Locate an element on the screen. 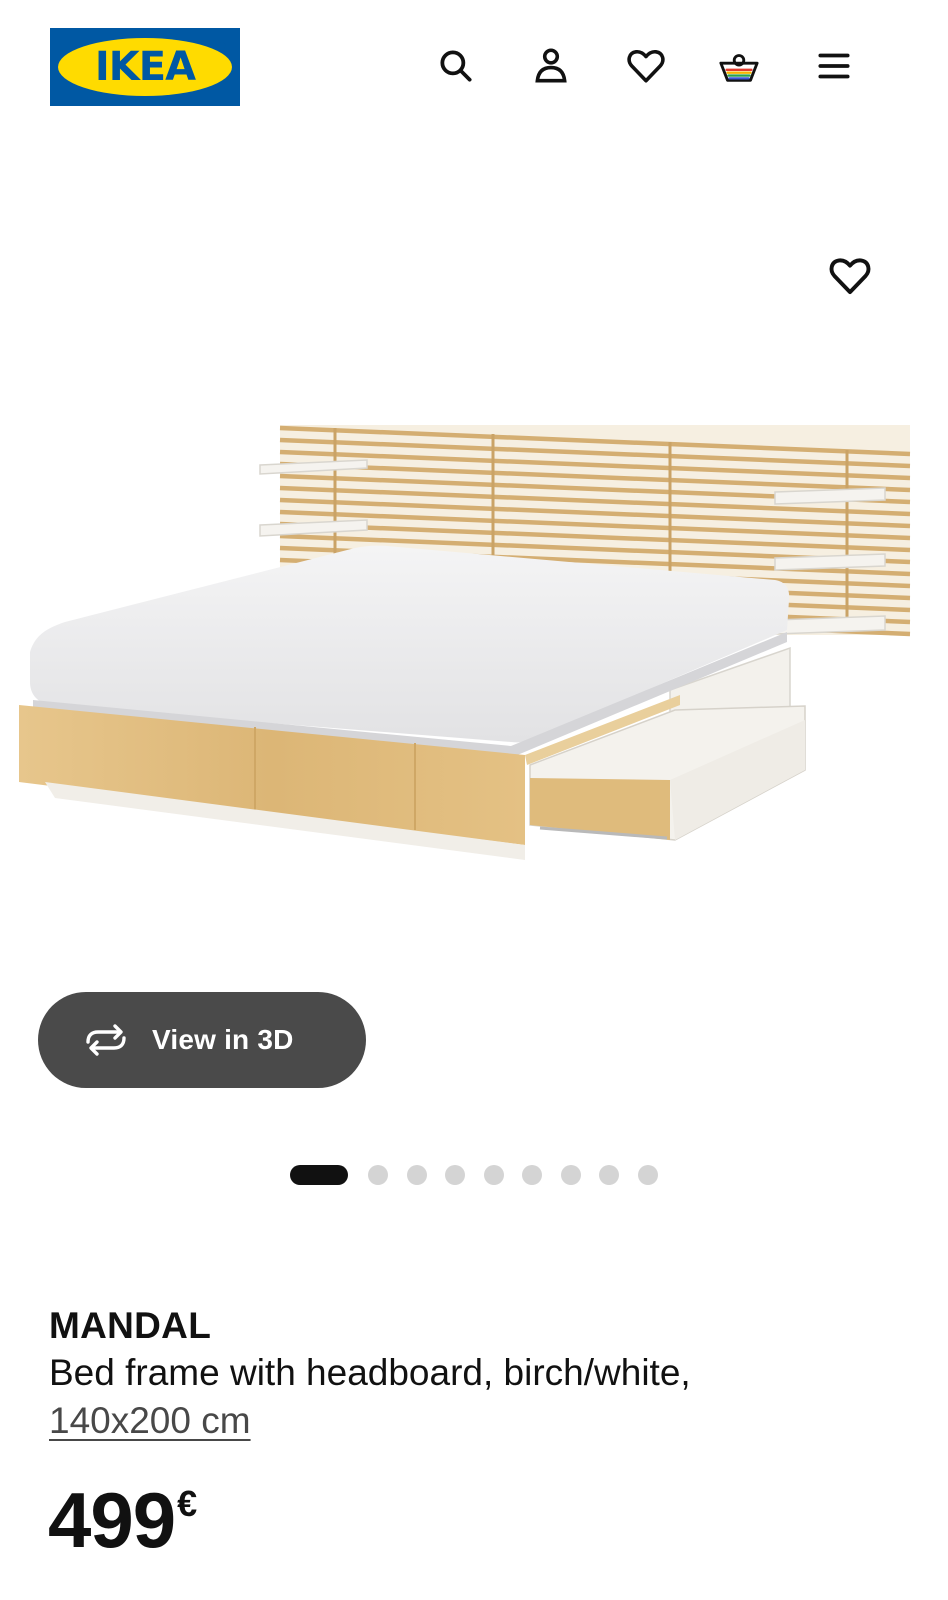 Image resolution: width=948 pixels, height=1600 pixels. price-amount: 499 is located at coordinates (112, 1520).